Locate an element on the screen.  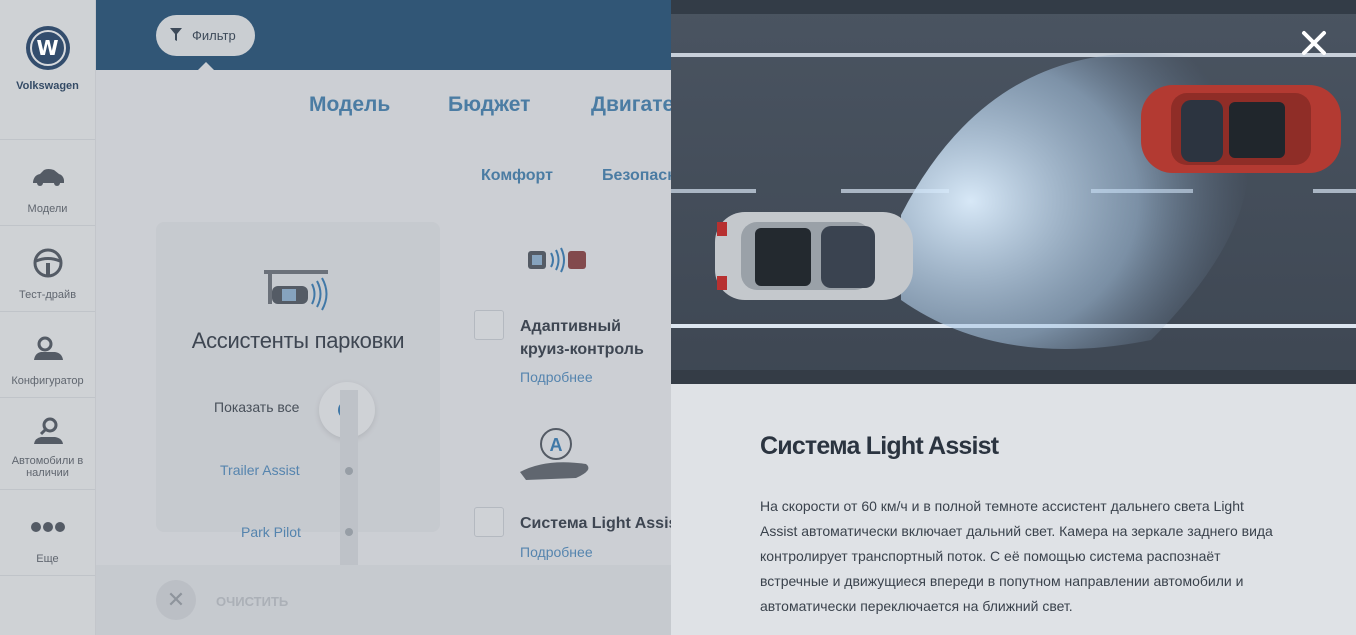
modal-title: Система Light Assist is located at coordinates (879, 446).